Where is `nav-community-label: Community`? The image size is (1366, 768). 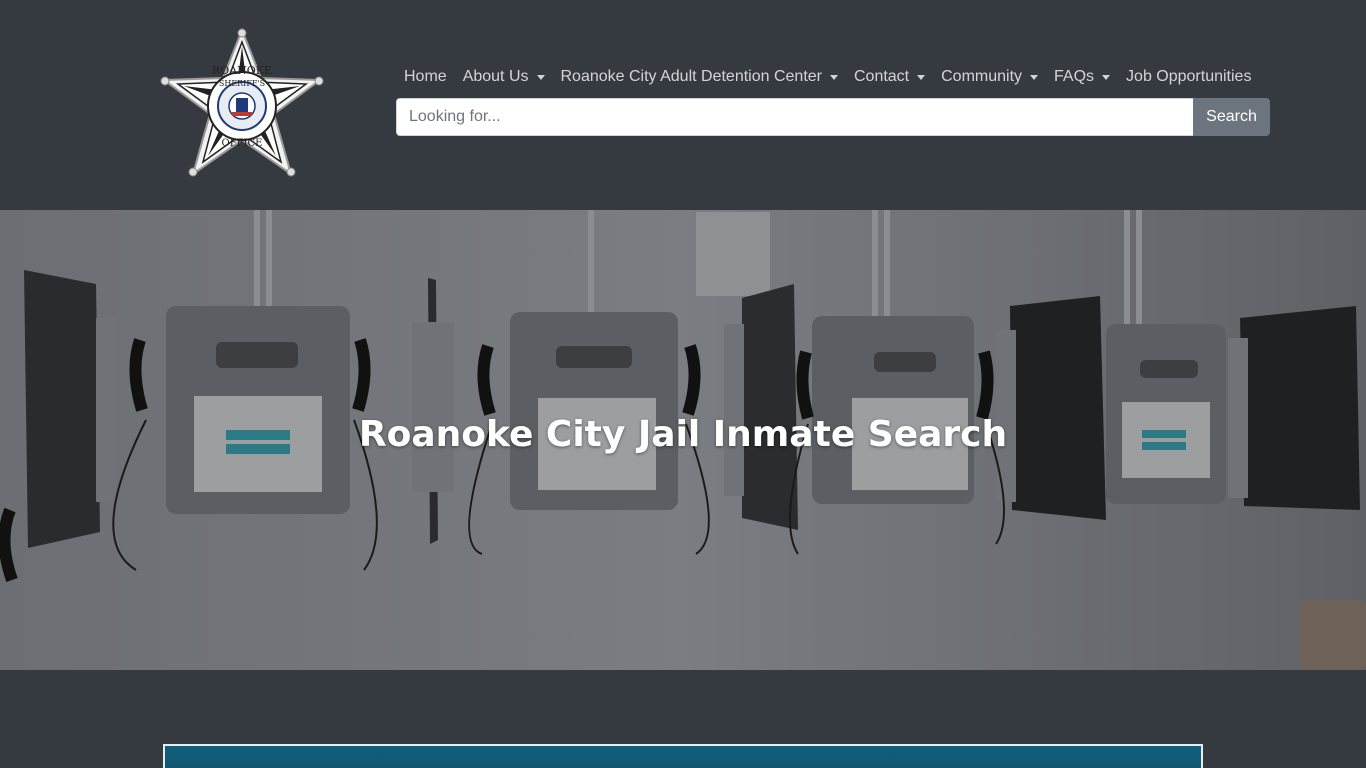 nav-community-label: Community is located at coordinates (982, 76).